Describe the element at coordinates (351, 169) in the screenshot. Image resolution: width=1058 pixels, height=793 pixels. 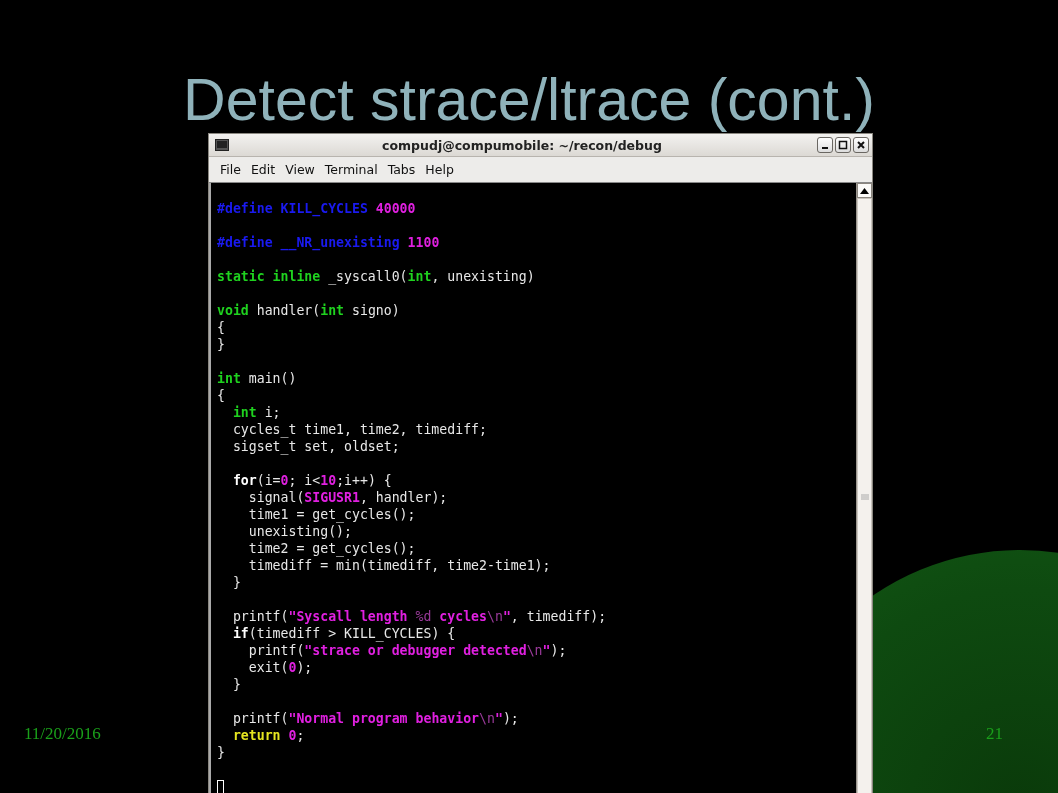
I see `menu-item: Terminal` at that location.